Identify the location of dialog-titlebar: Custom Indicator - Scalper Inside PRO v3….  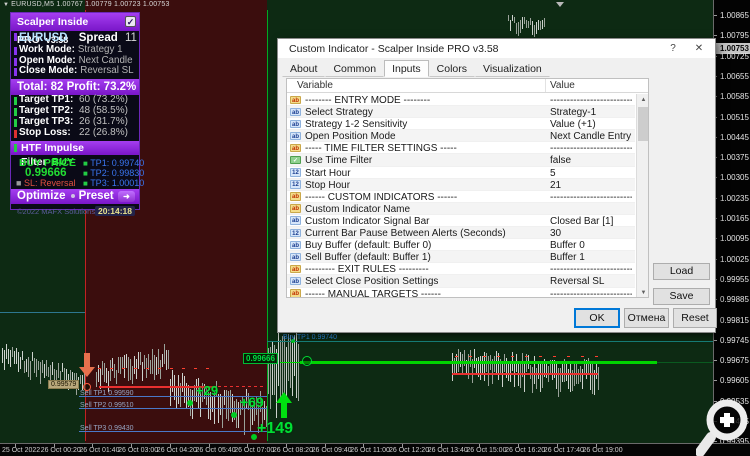
(496, 48).